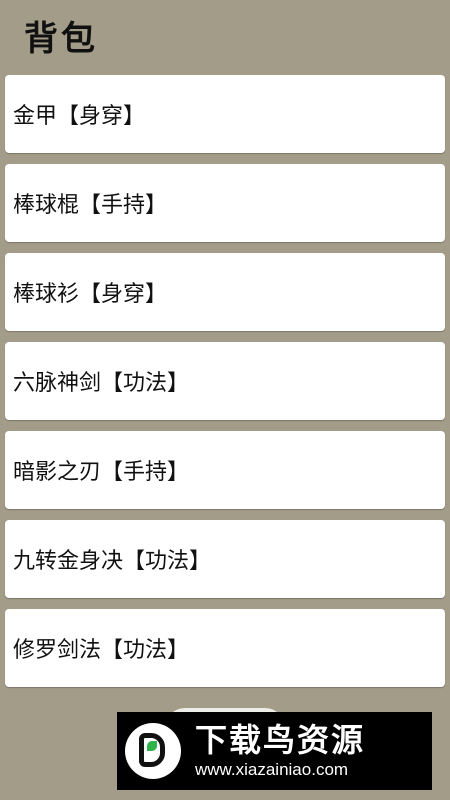 The image size is (450, 800). Describe the element at coordinates (61, 39) in the screenshot. I see `page-title: 背包` at that location.